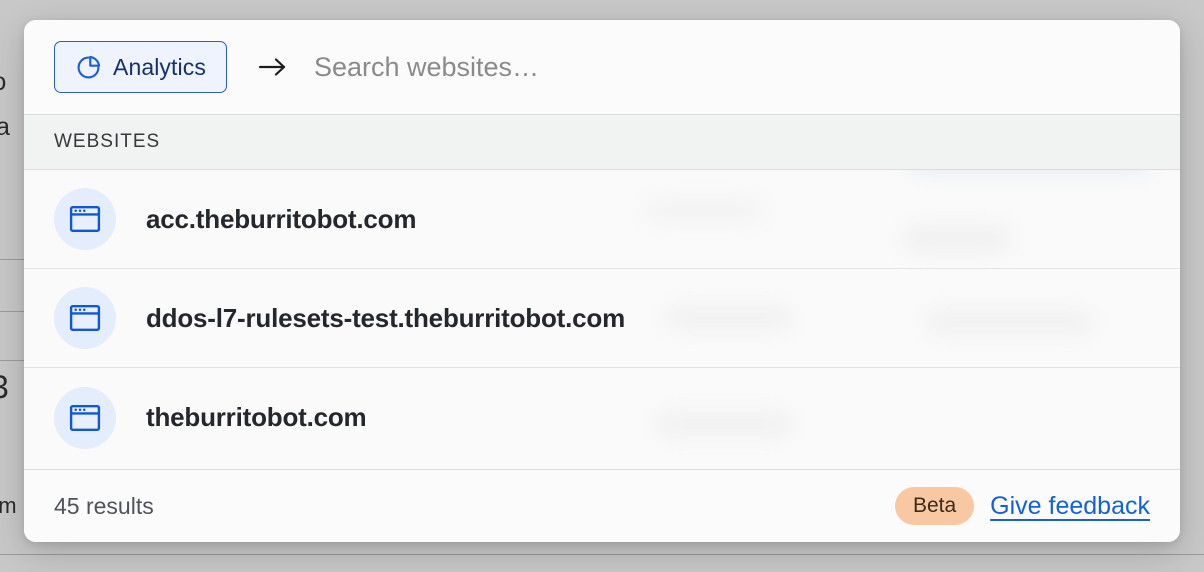  Describe the element at coordinates (88, 67) in the screenshot. I see `pie-chart-icon` at that location.